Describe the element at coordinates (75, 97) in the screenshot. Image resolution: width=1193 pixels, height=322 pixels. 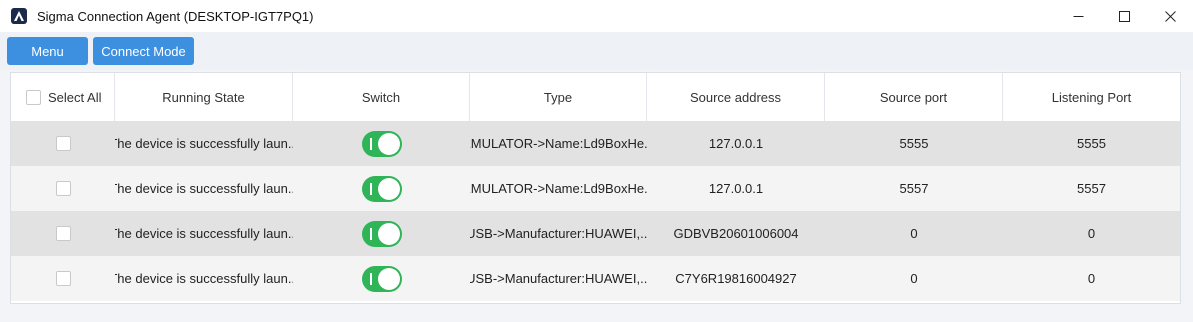
I see `select-all-label: Select All` at that location.